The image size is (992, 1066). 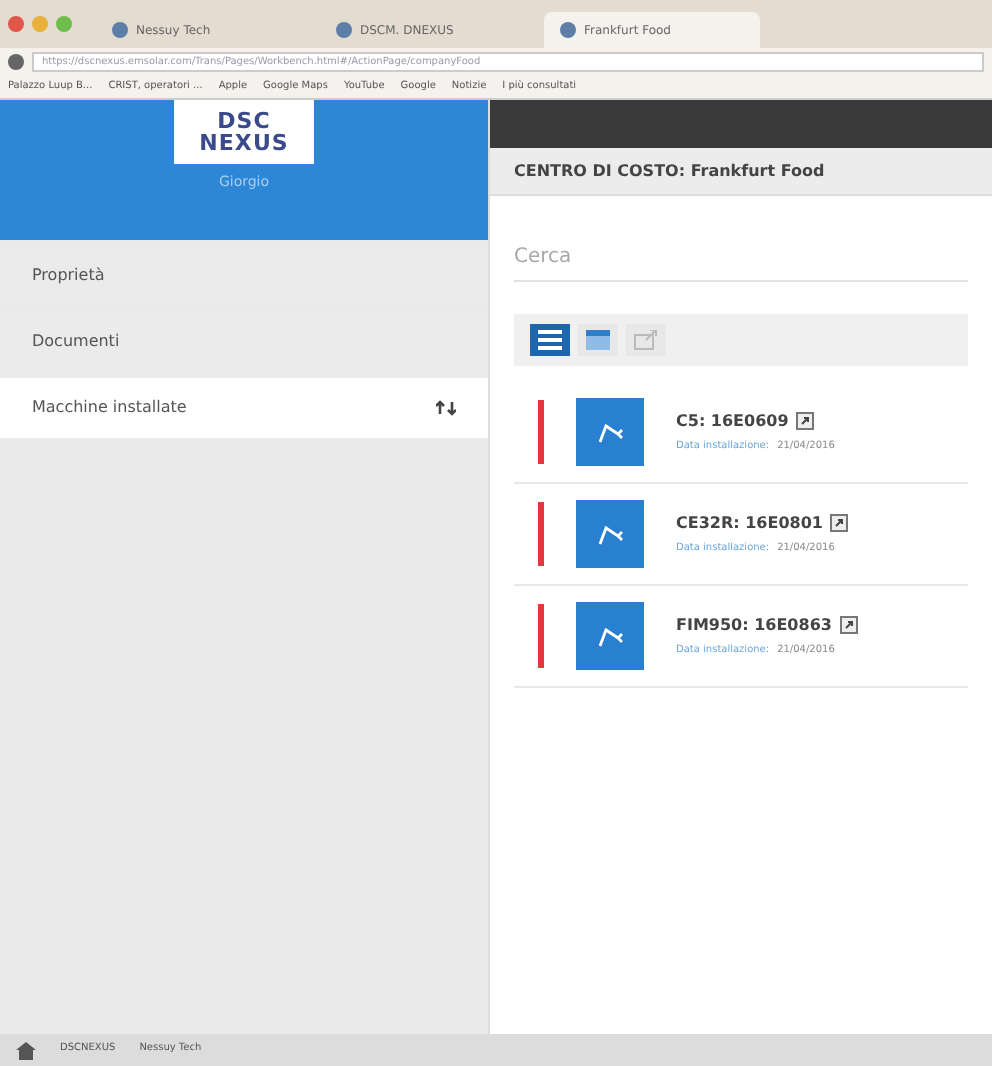 I want to click on page-title: CENTRO DI COSTO: Frankfurt Food, so click(x=669, y=171).